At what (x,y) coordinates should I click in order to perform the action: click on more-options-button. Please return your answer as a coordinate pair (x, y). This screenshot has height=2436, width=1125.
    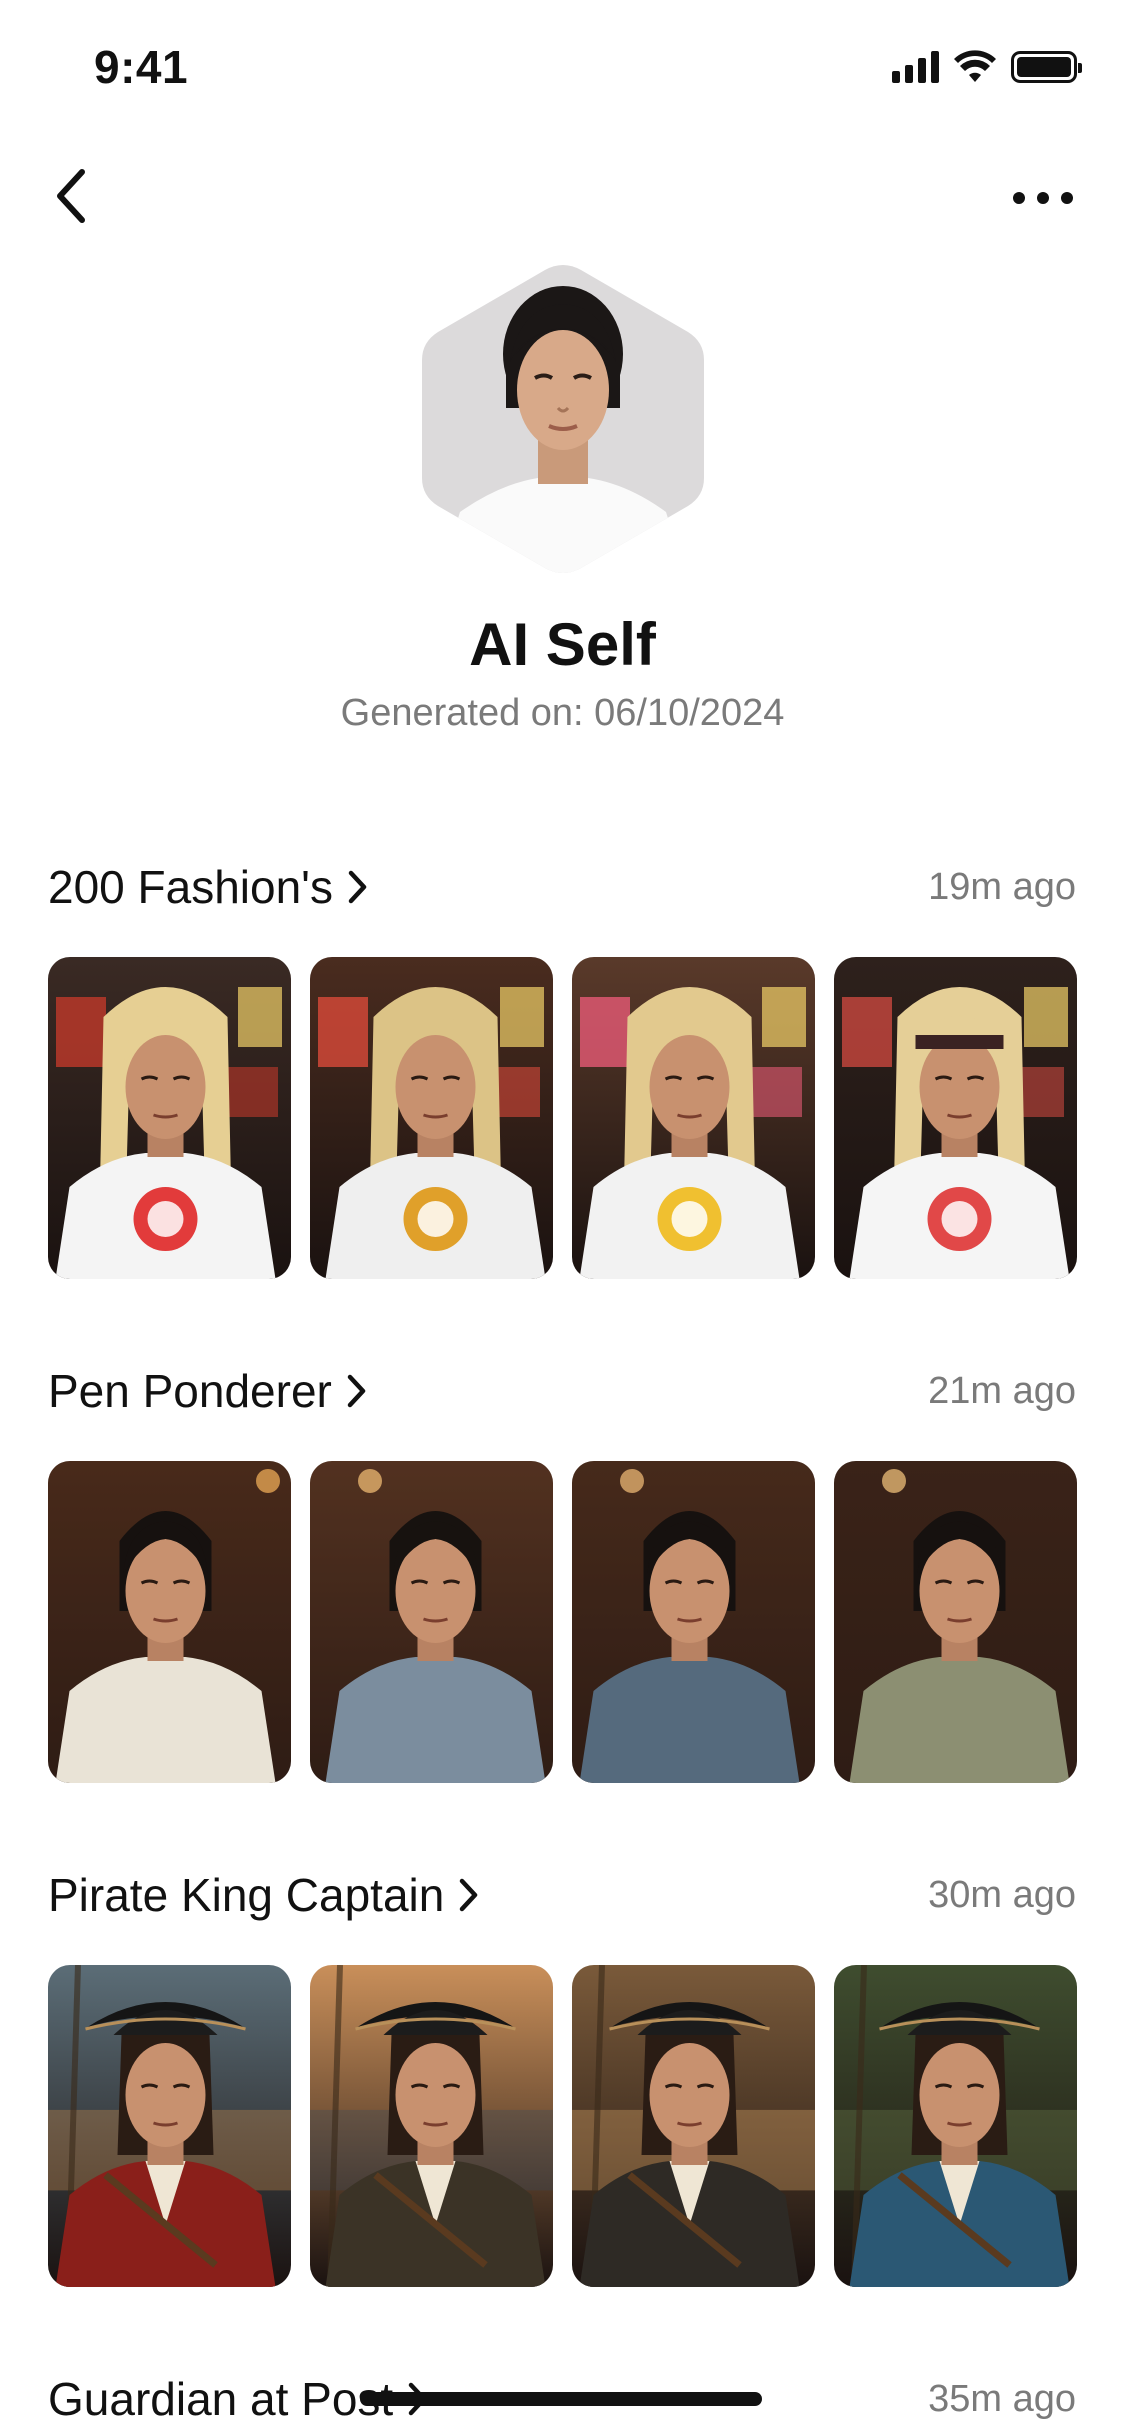
    Looking at the image, I should click on (1043, 198).